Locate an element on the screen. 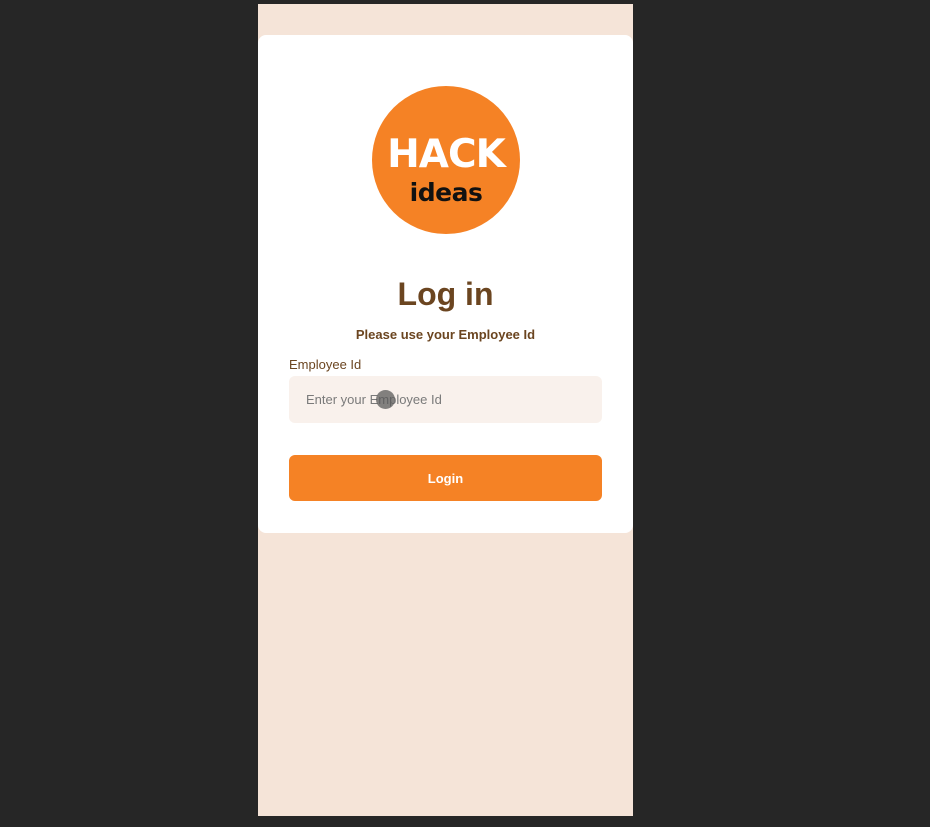 The image size is (930, 827). touch-cursor-indicator is located at coordinates (385, 399).